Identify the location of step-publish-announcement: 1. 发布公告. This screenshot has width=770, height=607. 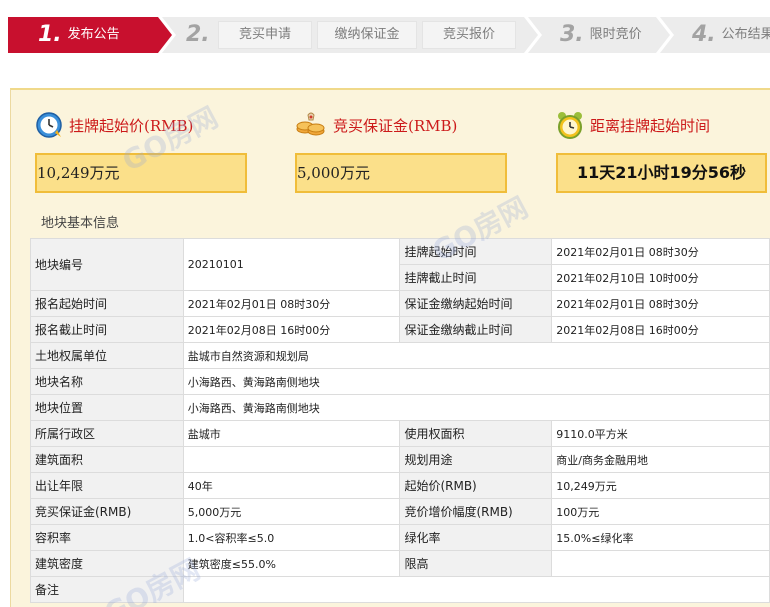
(90, 35).